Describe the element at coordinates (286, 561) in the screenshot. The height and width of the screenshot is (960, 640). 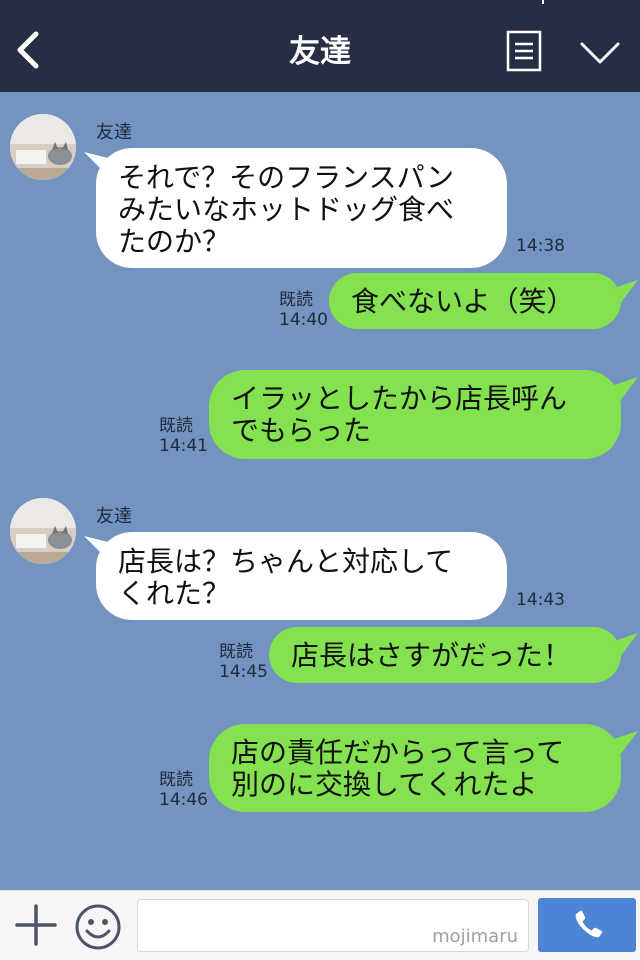
I see `message-line: 店長は？ちゃんと対応して` at that location.